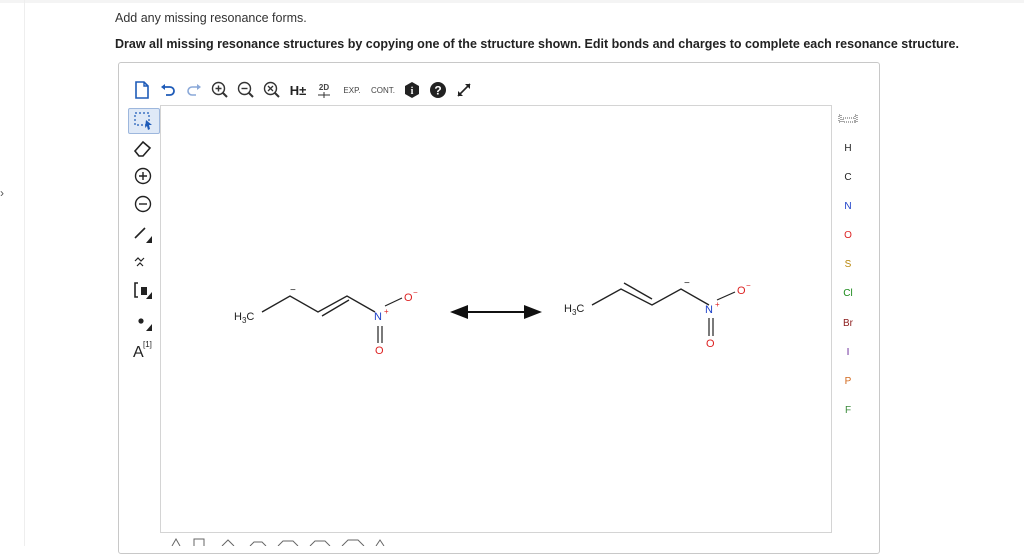 The image size is (1024, 554). I want to click on ring-template-toolbar, so click(278, 541).